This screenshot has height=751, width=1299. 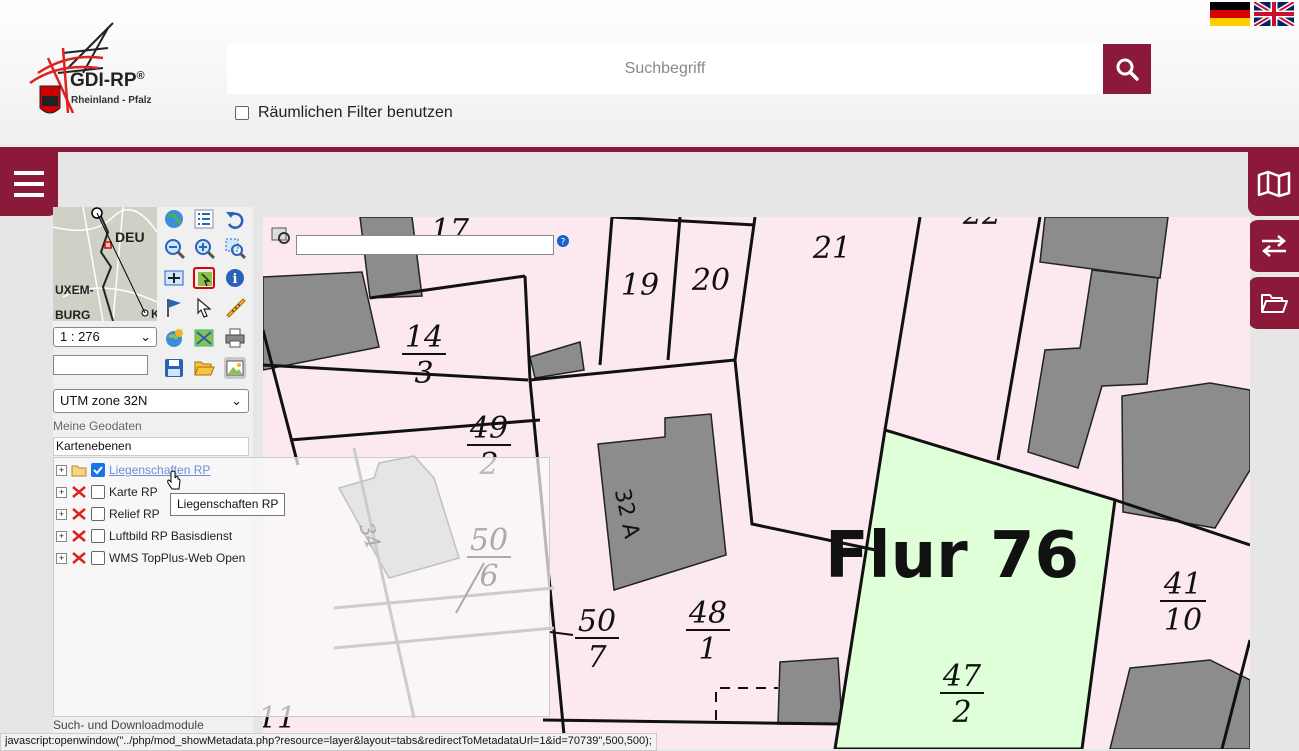 What do you see at coordinates (1183, 620) in the screenshot?
I see `parcel-41-10-bottom: 10` at bounding box center [1183, 620].